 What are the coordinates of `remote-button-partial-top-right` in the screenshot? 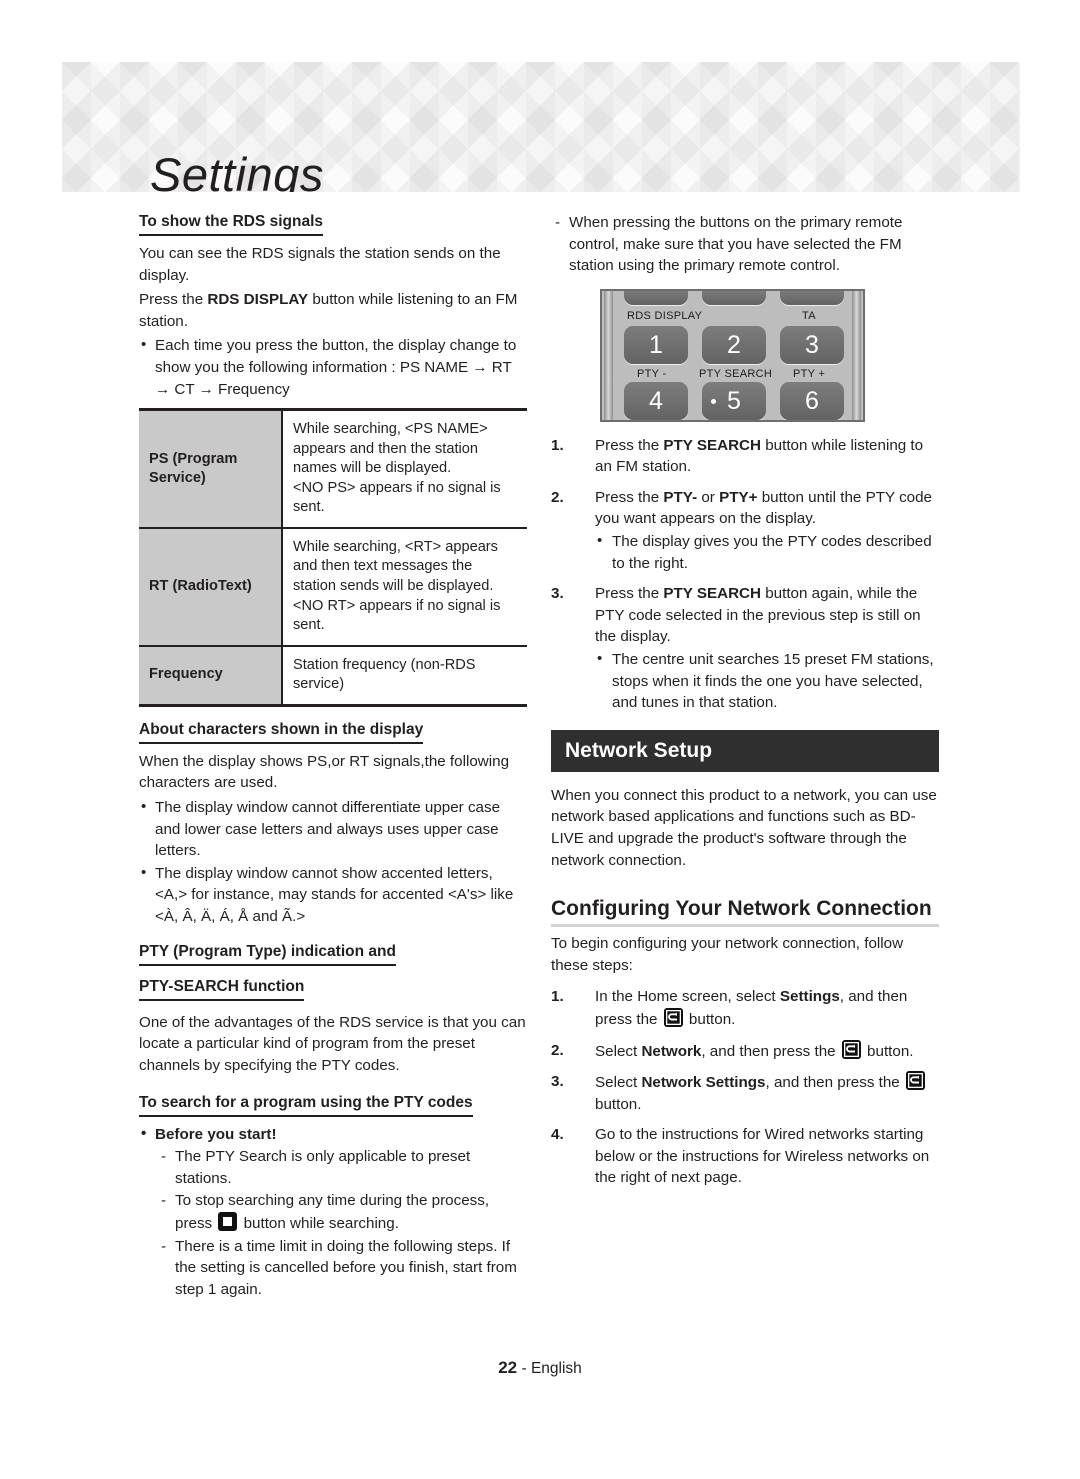 It's located at (812, 297).